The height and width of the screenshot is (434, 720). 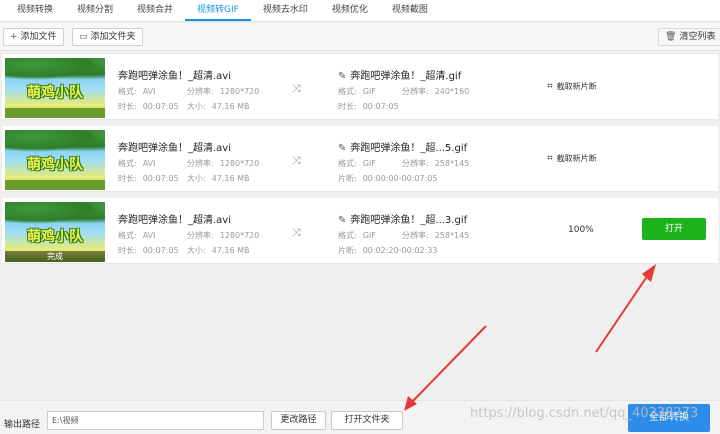 I want to click on output-segment: 00:02:20-00:02:33, so click(x=400, y=250).